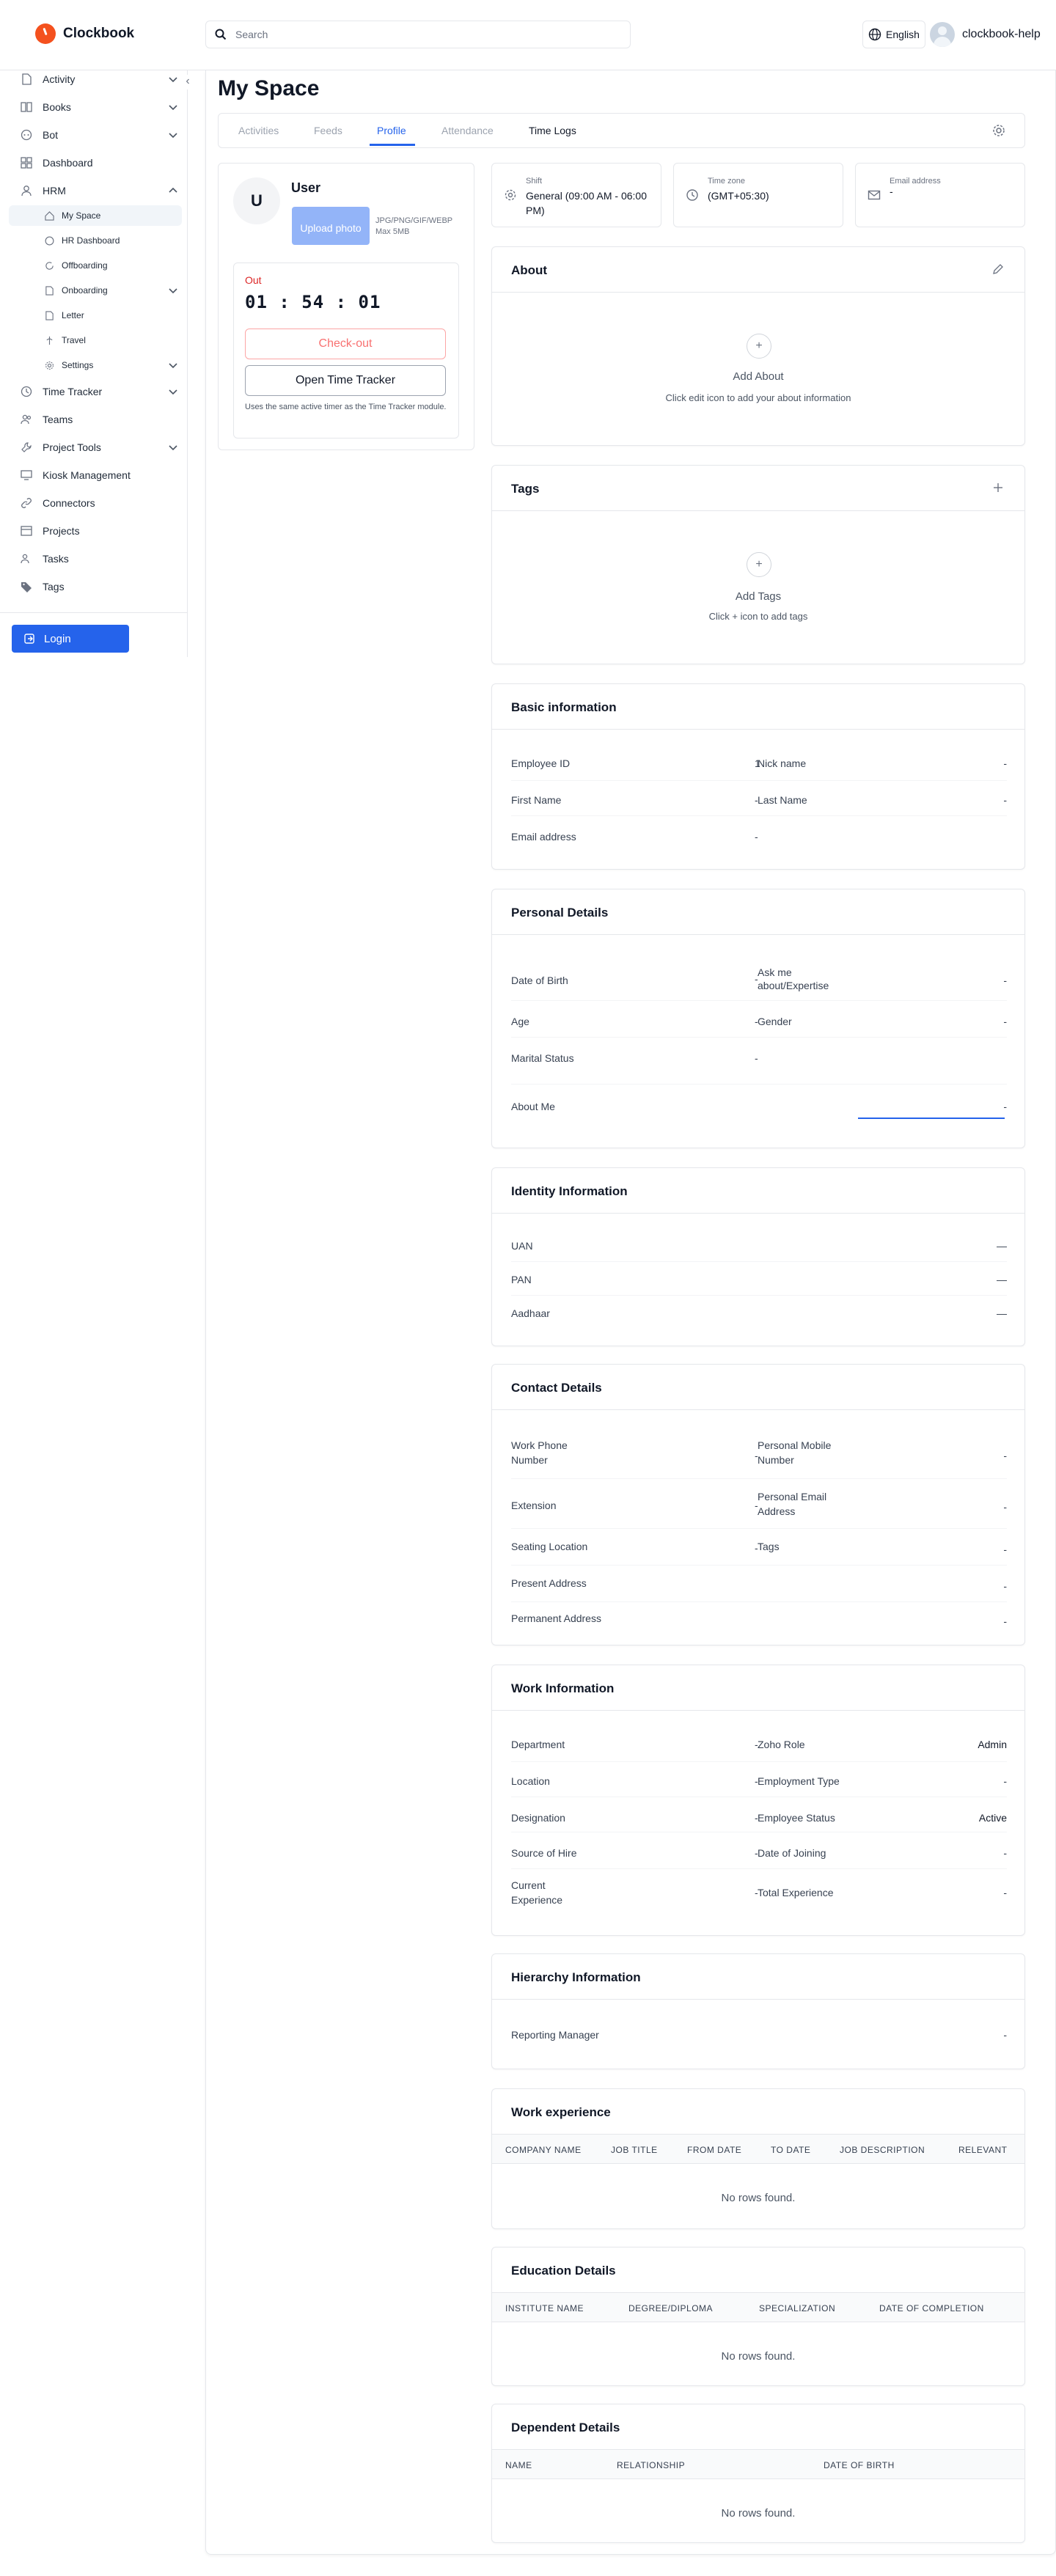 This screenshot has width=1056, height=2576. Describe the element at coordinates (94, 613) in the screenshot. I see `sidebar-divider` at that location.